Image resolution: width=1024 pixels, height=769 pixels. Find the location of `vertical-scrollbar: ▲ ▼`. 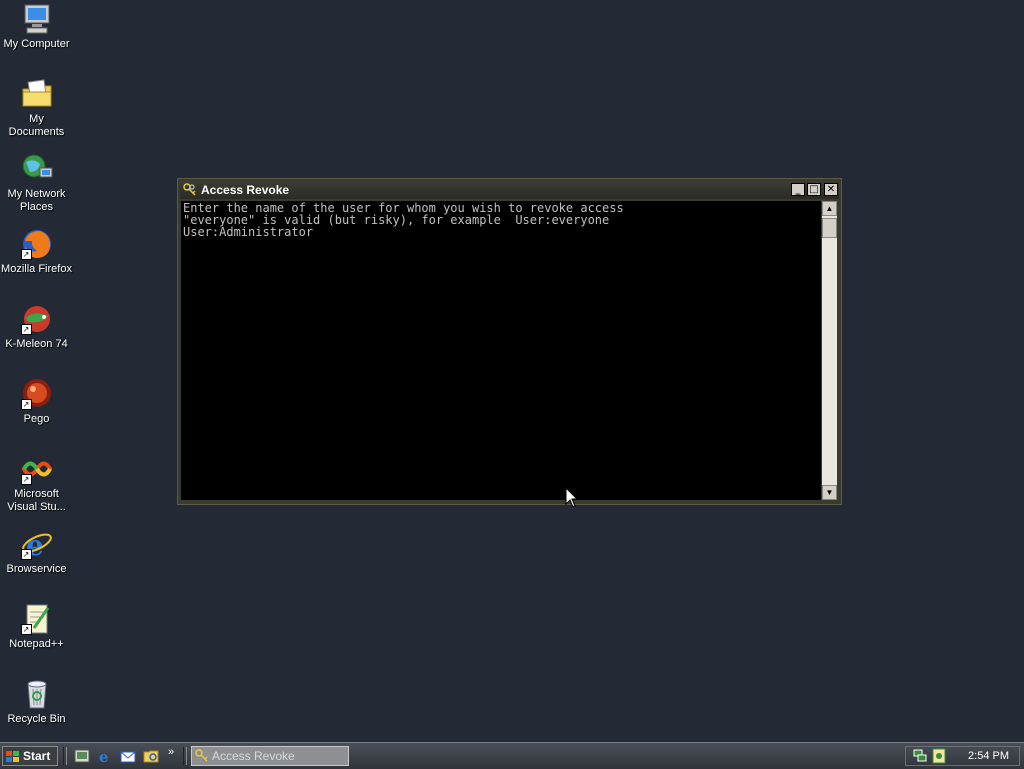

vertical-scrollbar: ▲ ▼ is located at coordinates (829, 350).